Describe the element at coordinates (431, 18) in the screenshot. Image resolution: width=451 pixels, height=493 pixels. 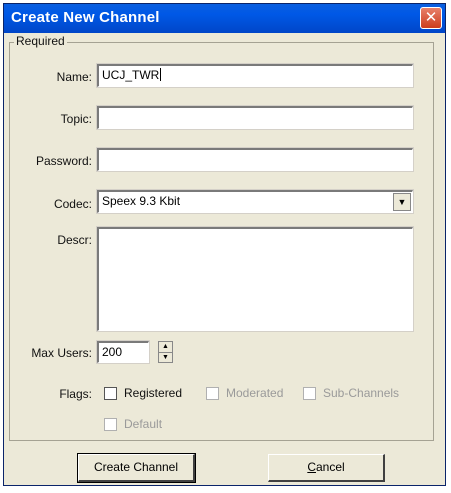
I see `close-icon: ✕` at that location.